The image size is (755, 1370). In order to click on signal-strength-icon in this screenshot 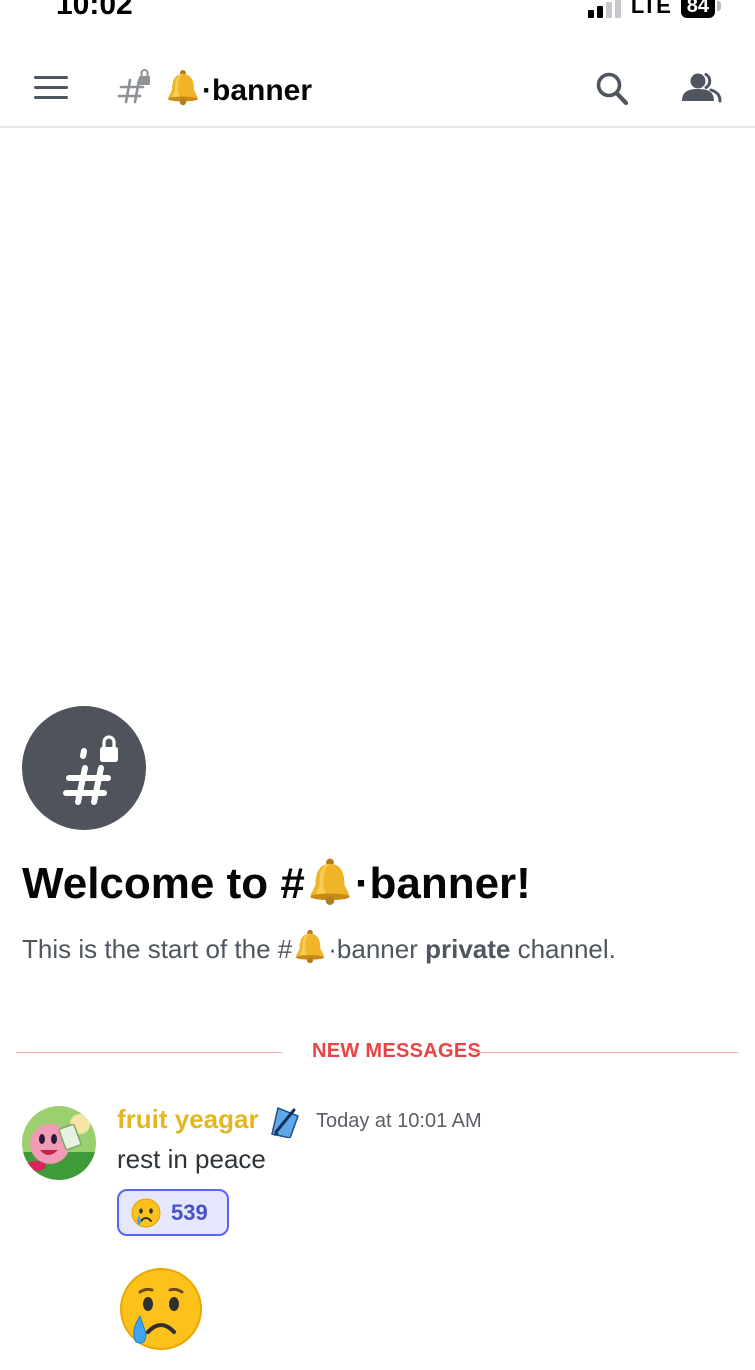, I will do `click(604, 9)`.